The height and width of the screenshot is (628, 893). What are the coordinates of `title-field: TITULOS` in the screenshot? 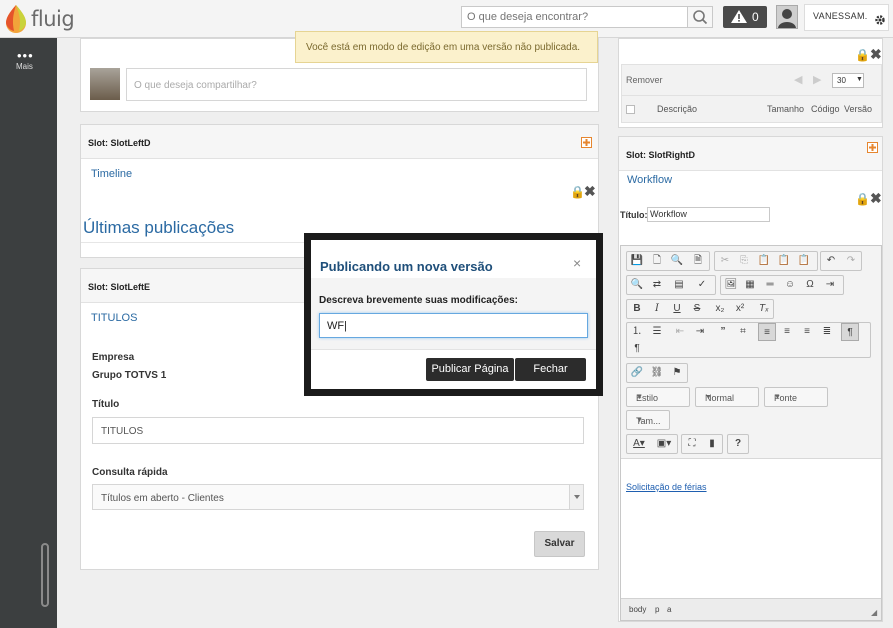 It's located at (338, 430).